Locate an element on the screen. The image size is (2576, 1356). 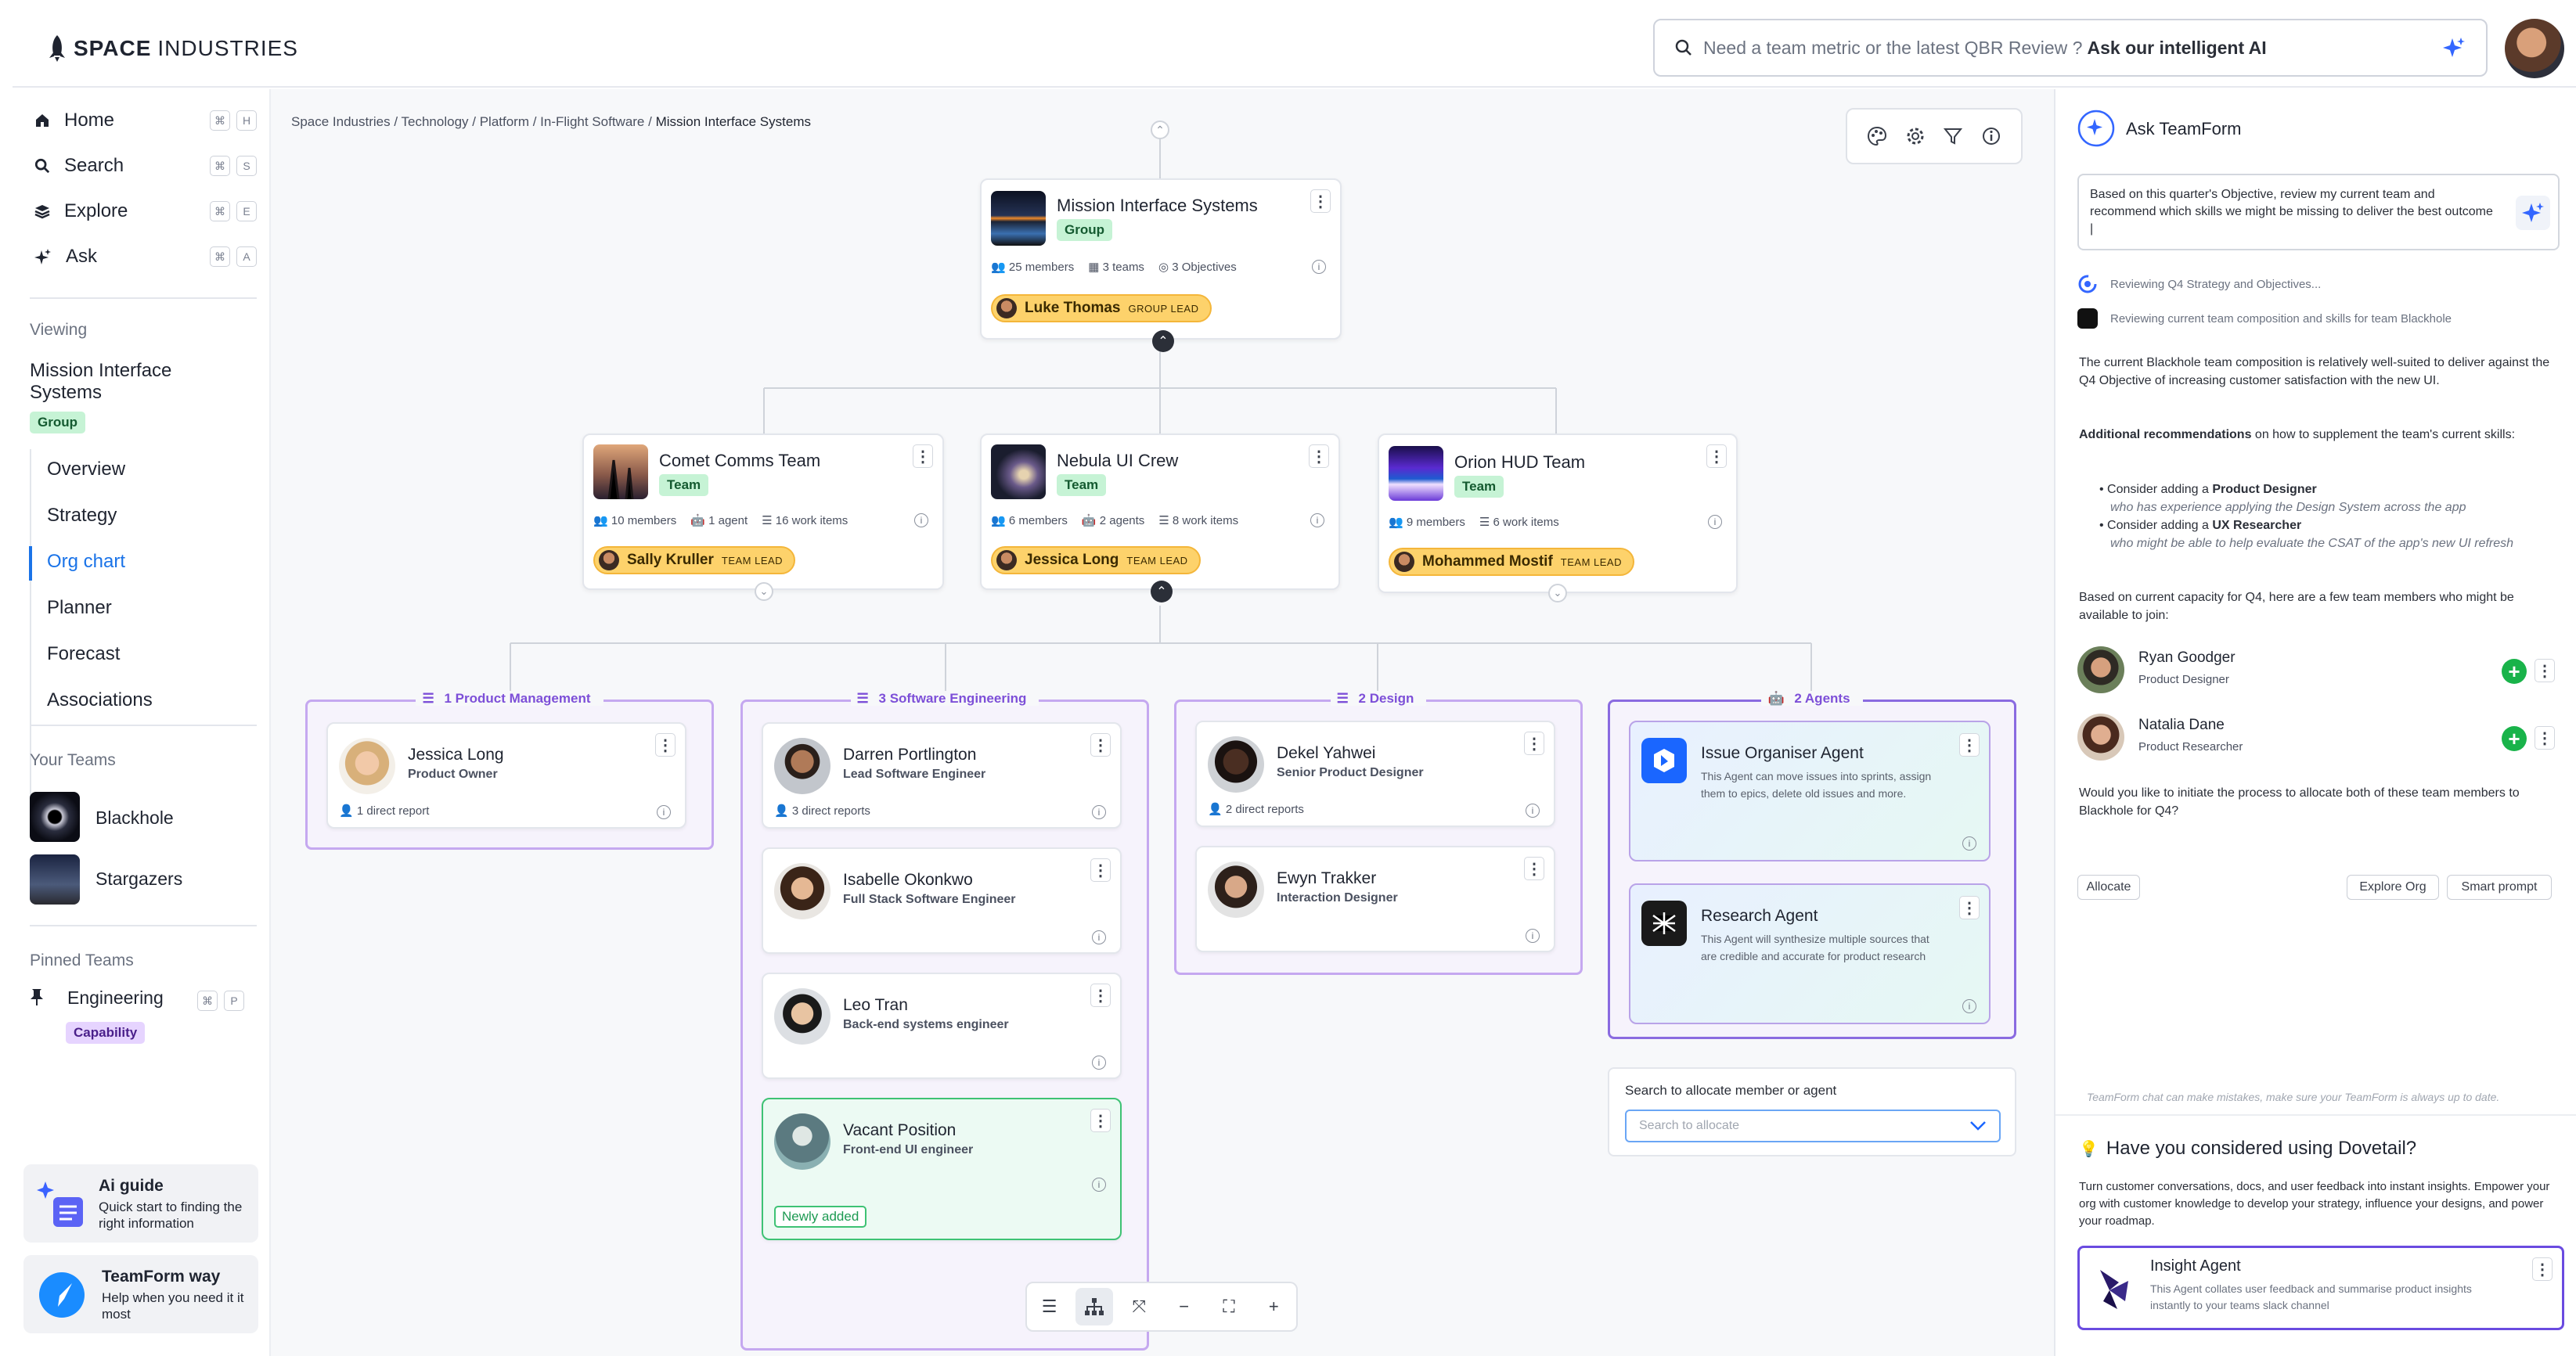
subnav-org-chart: Org chart is located at coordinates (86, 562).